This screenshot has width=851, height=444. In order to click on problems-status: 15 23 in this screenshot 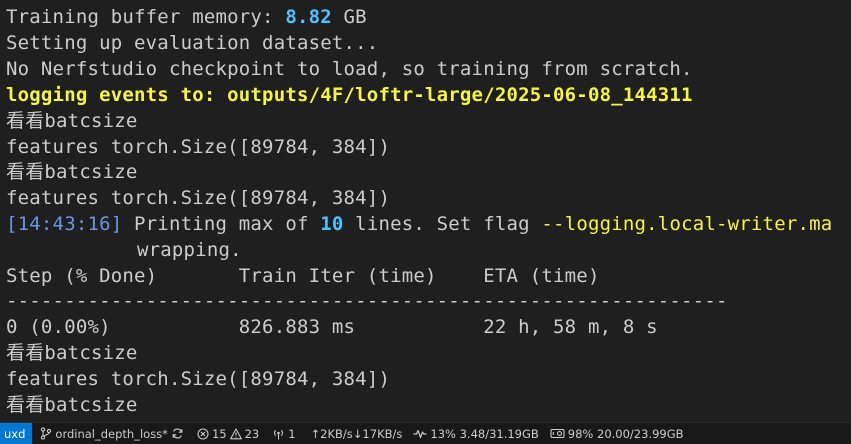, I will do `click(226, 433)`.